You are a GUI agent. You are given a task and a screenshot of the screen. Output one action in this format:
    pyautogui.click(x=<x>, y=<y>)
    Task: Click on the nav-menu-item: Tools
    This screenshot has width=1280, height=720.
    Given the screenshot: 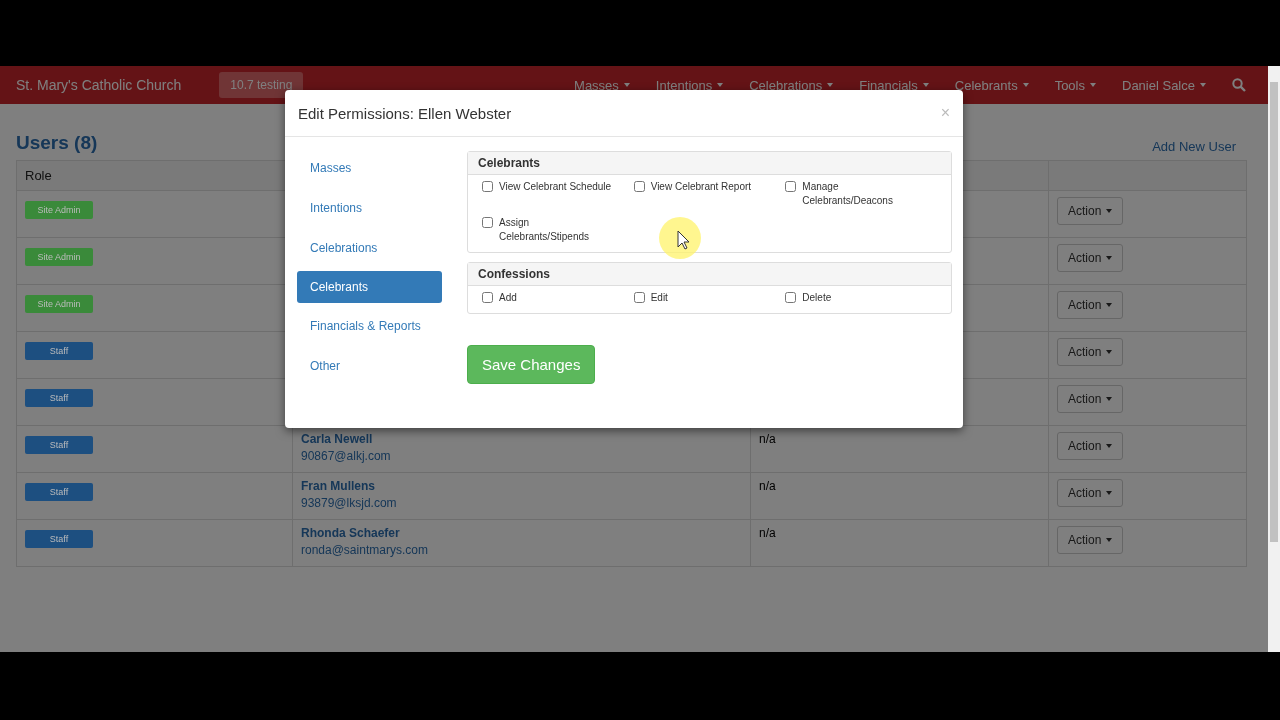 What is the action you would take?
    pyautogui.click(x=1075, y=85)
    